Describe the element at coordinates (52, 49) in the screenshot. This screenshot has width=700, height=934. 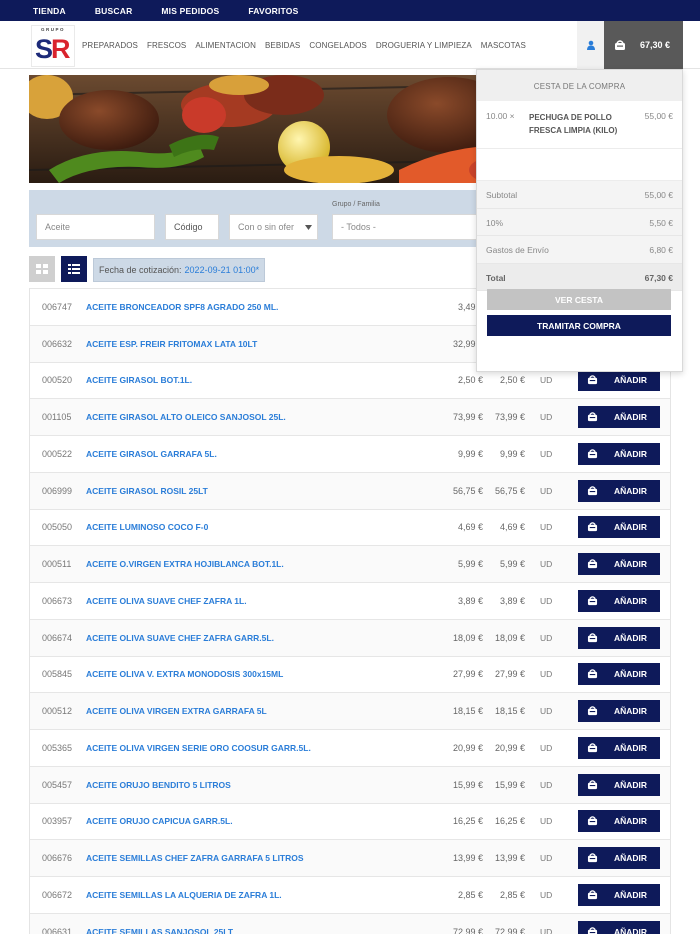
I see `logo-mark: SR` at that location.